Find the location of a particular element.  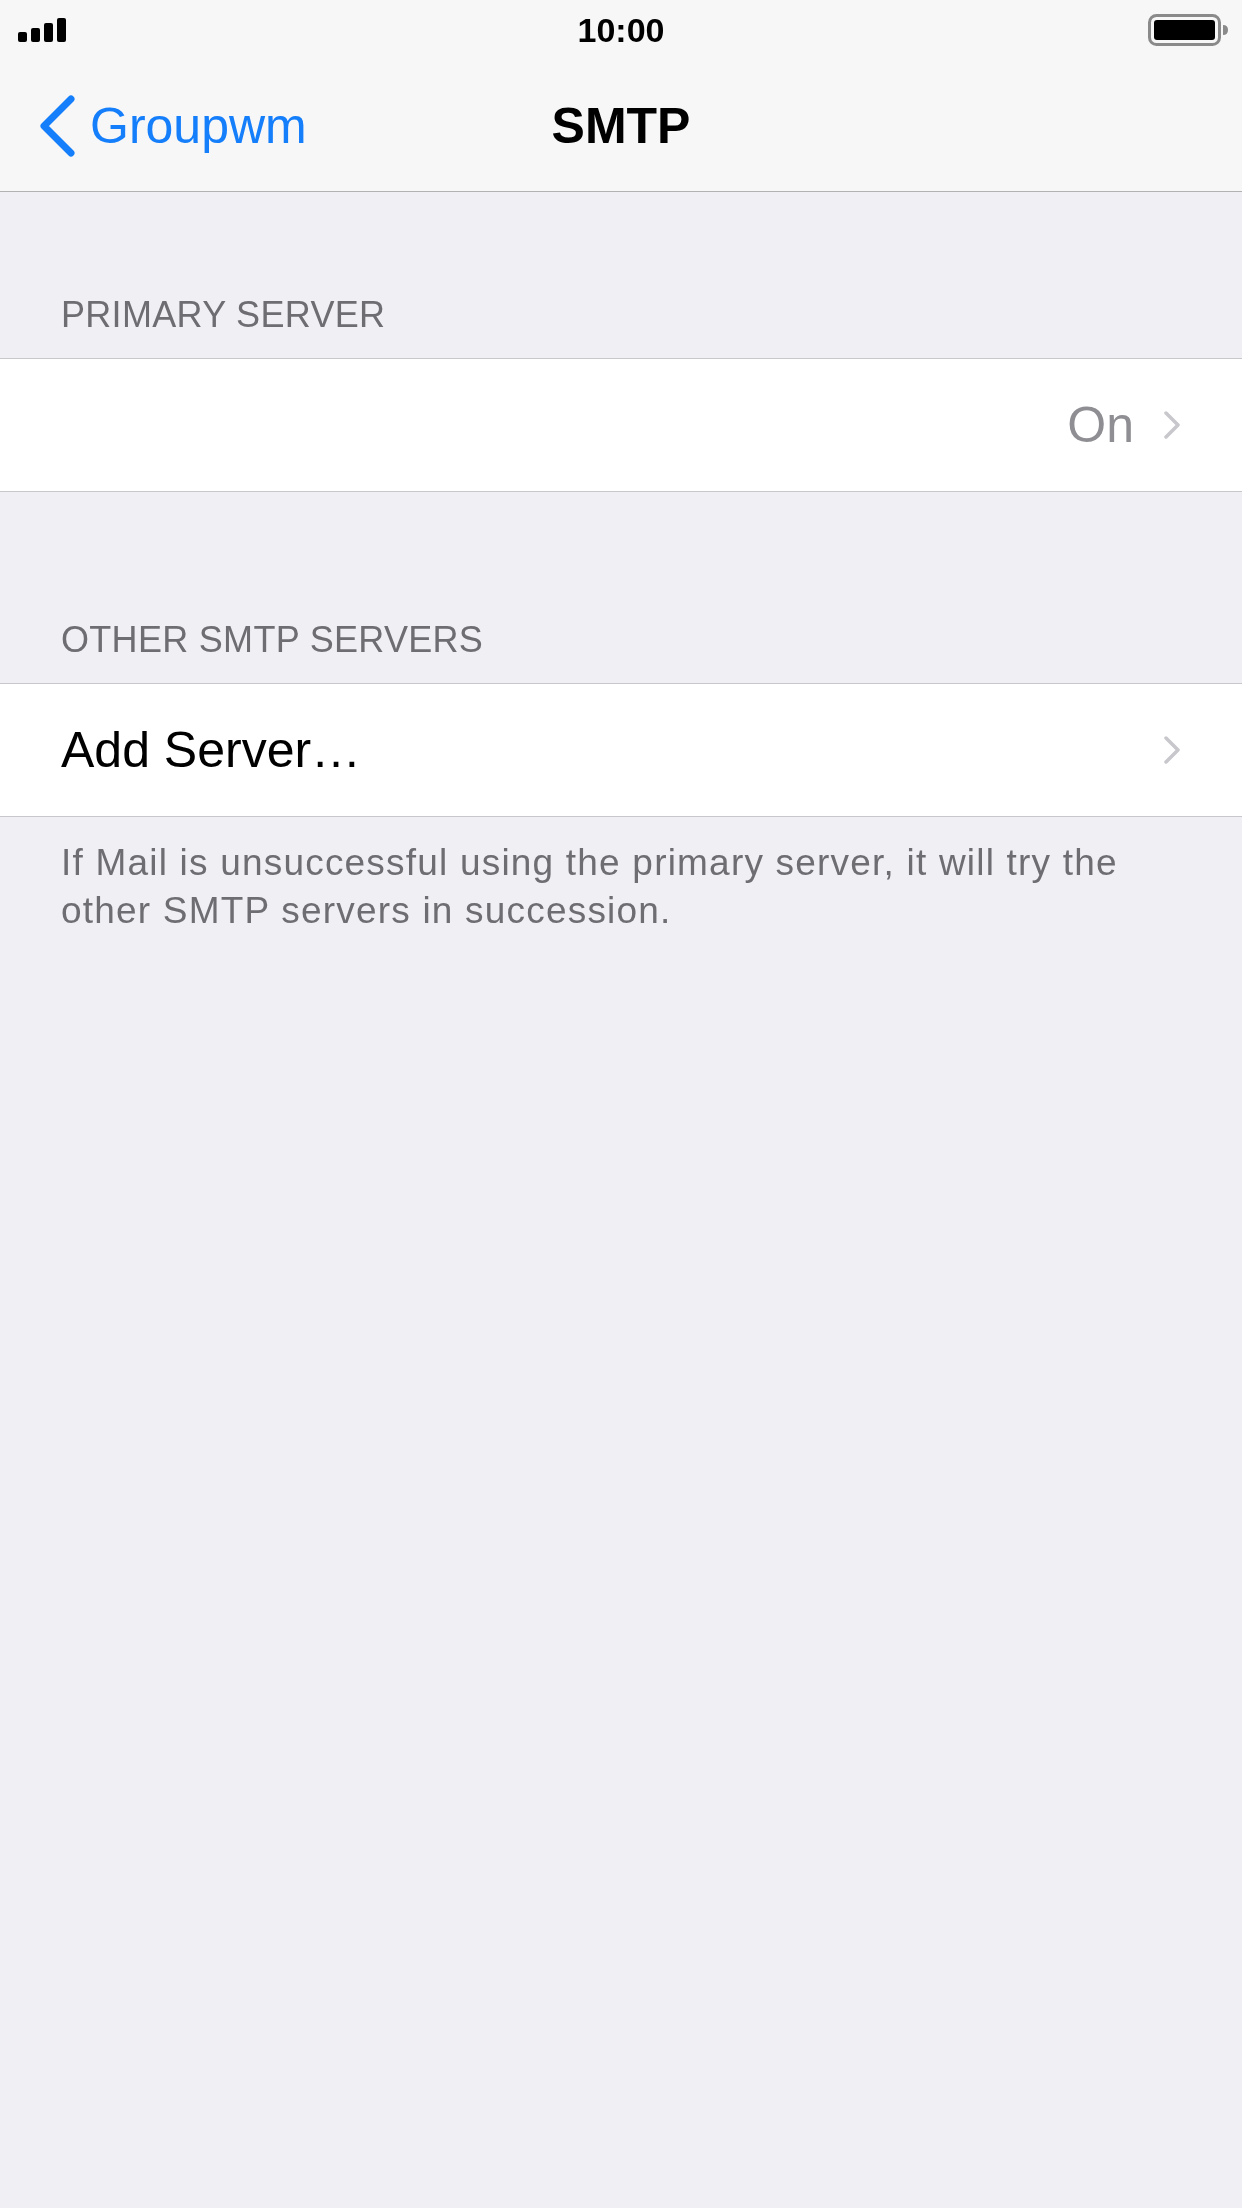

back-button: Groupwm is located at coordinates (172, 126).